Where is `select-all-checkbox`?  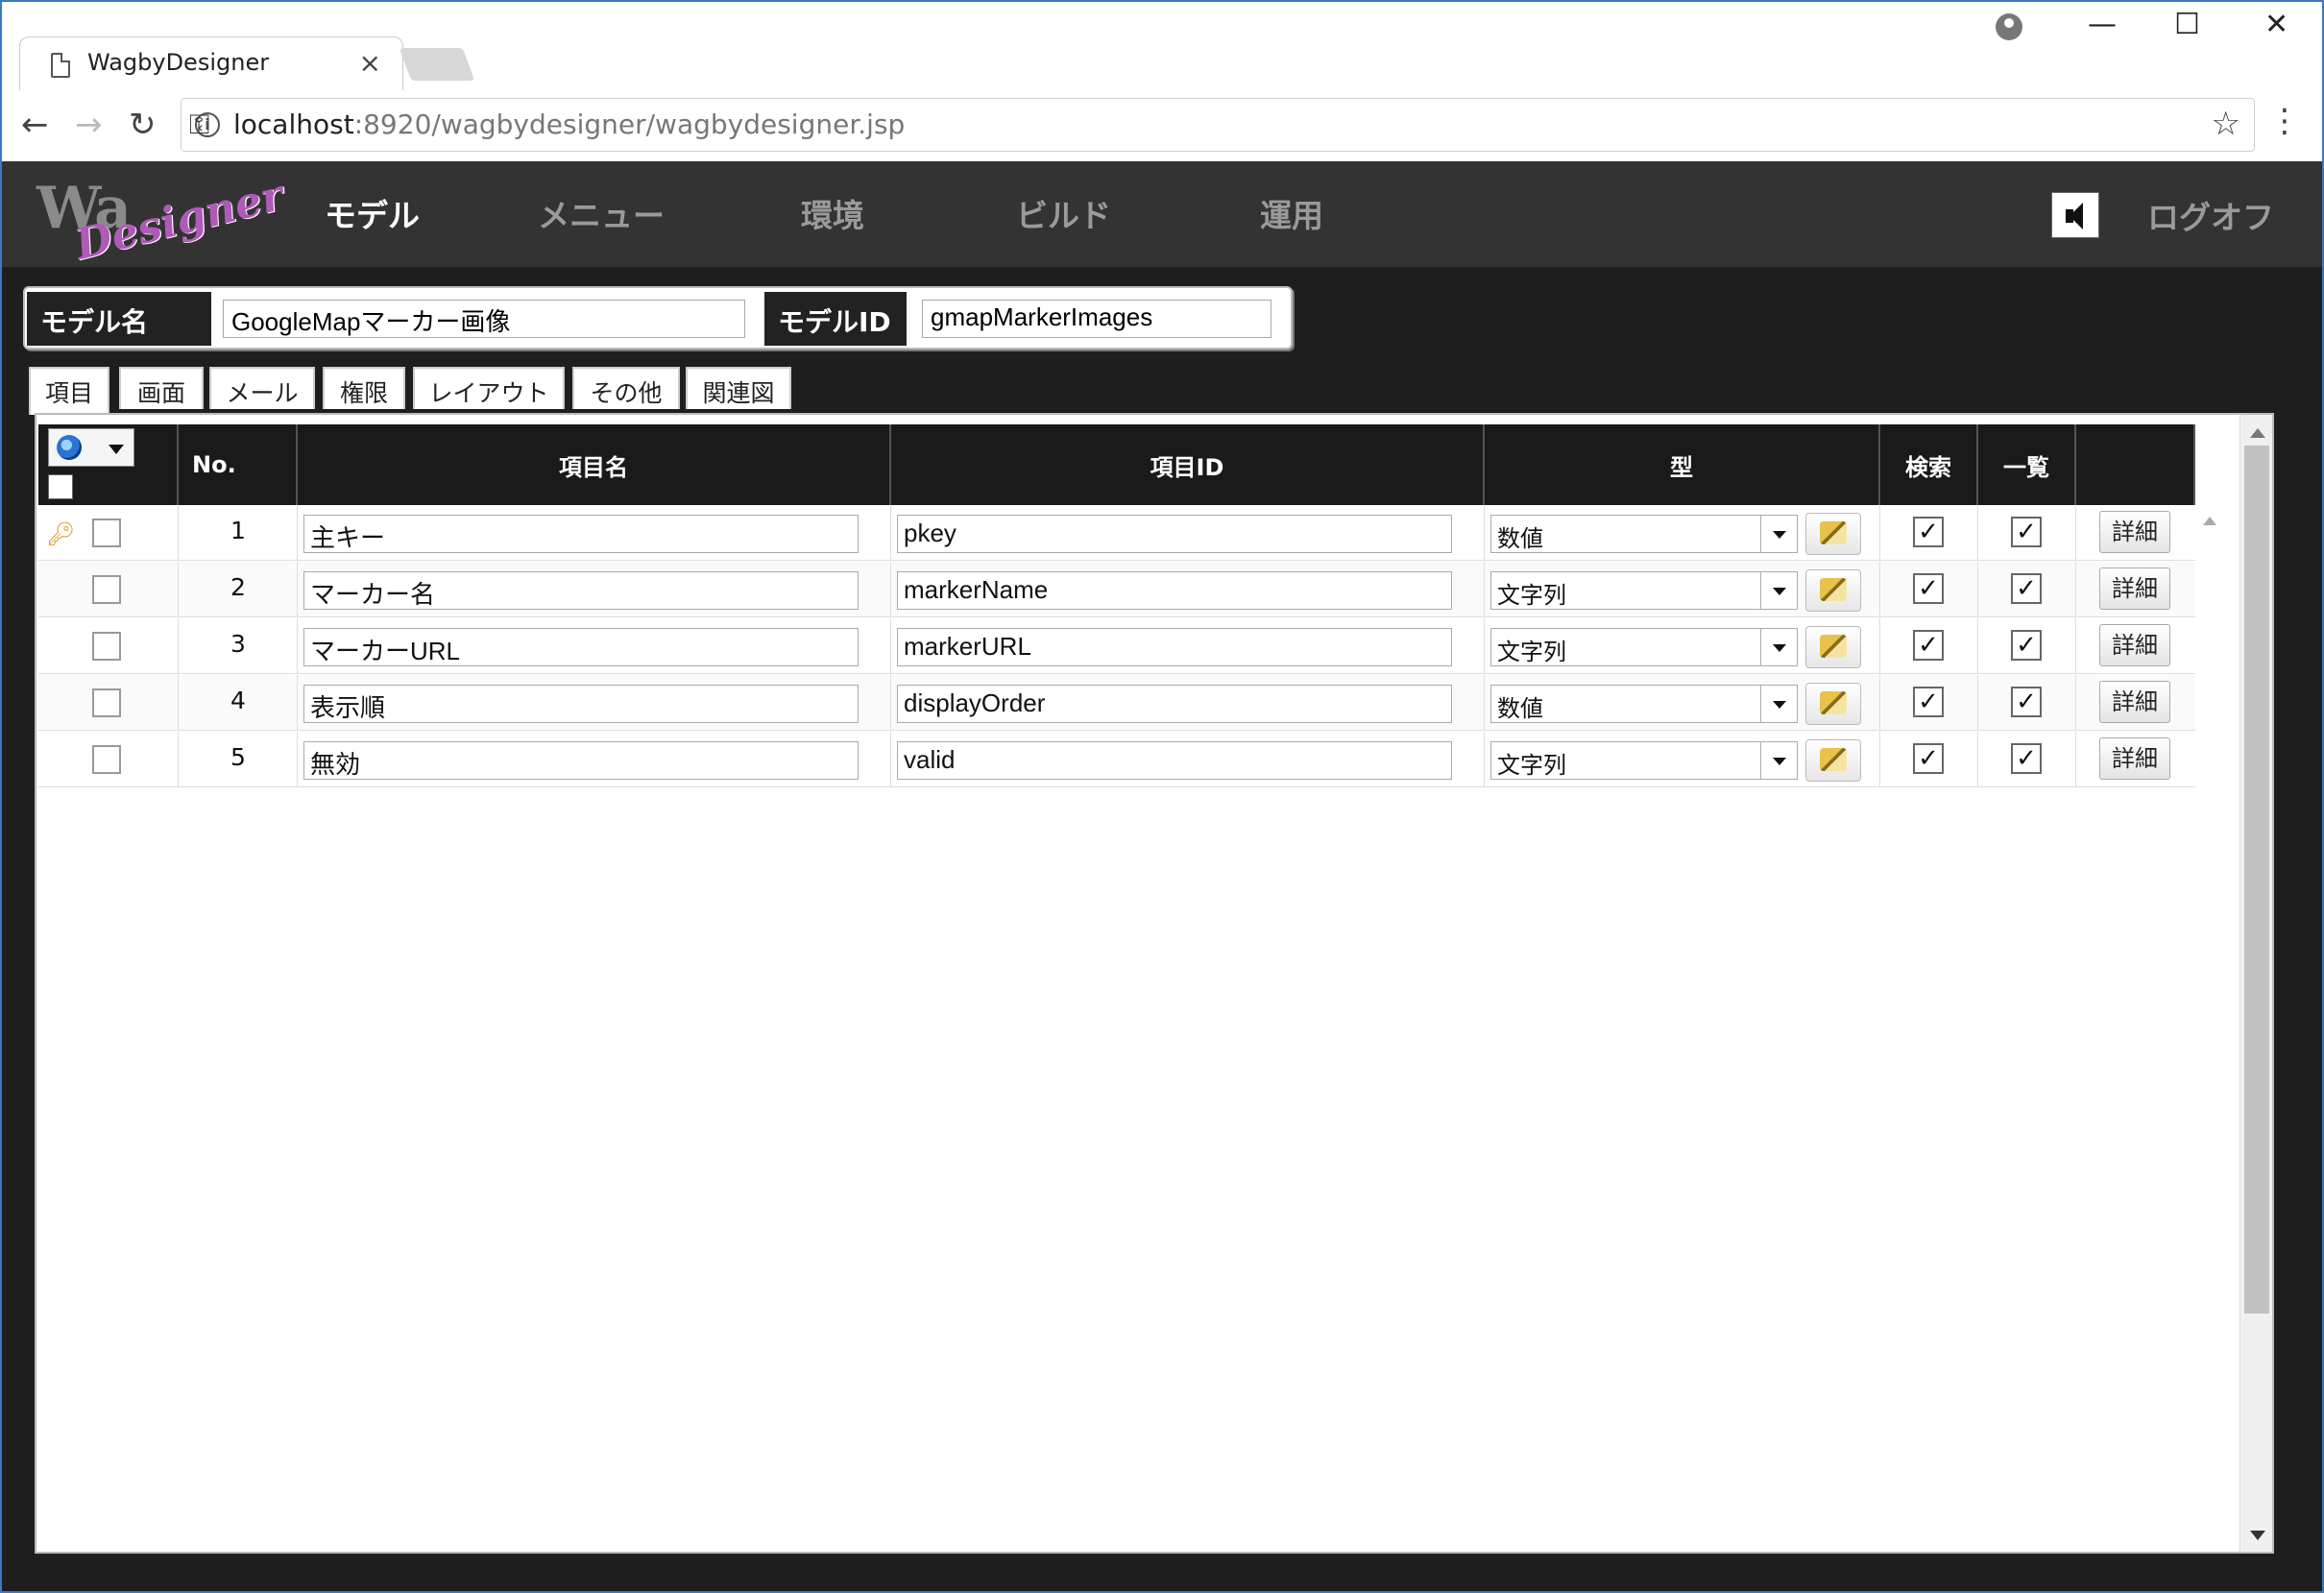 select-all-checkbox is located at coordinates (60, 486).